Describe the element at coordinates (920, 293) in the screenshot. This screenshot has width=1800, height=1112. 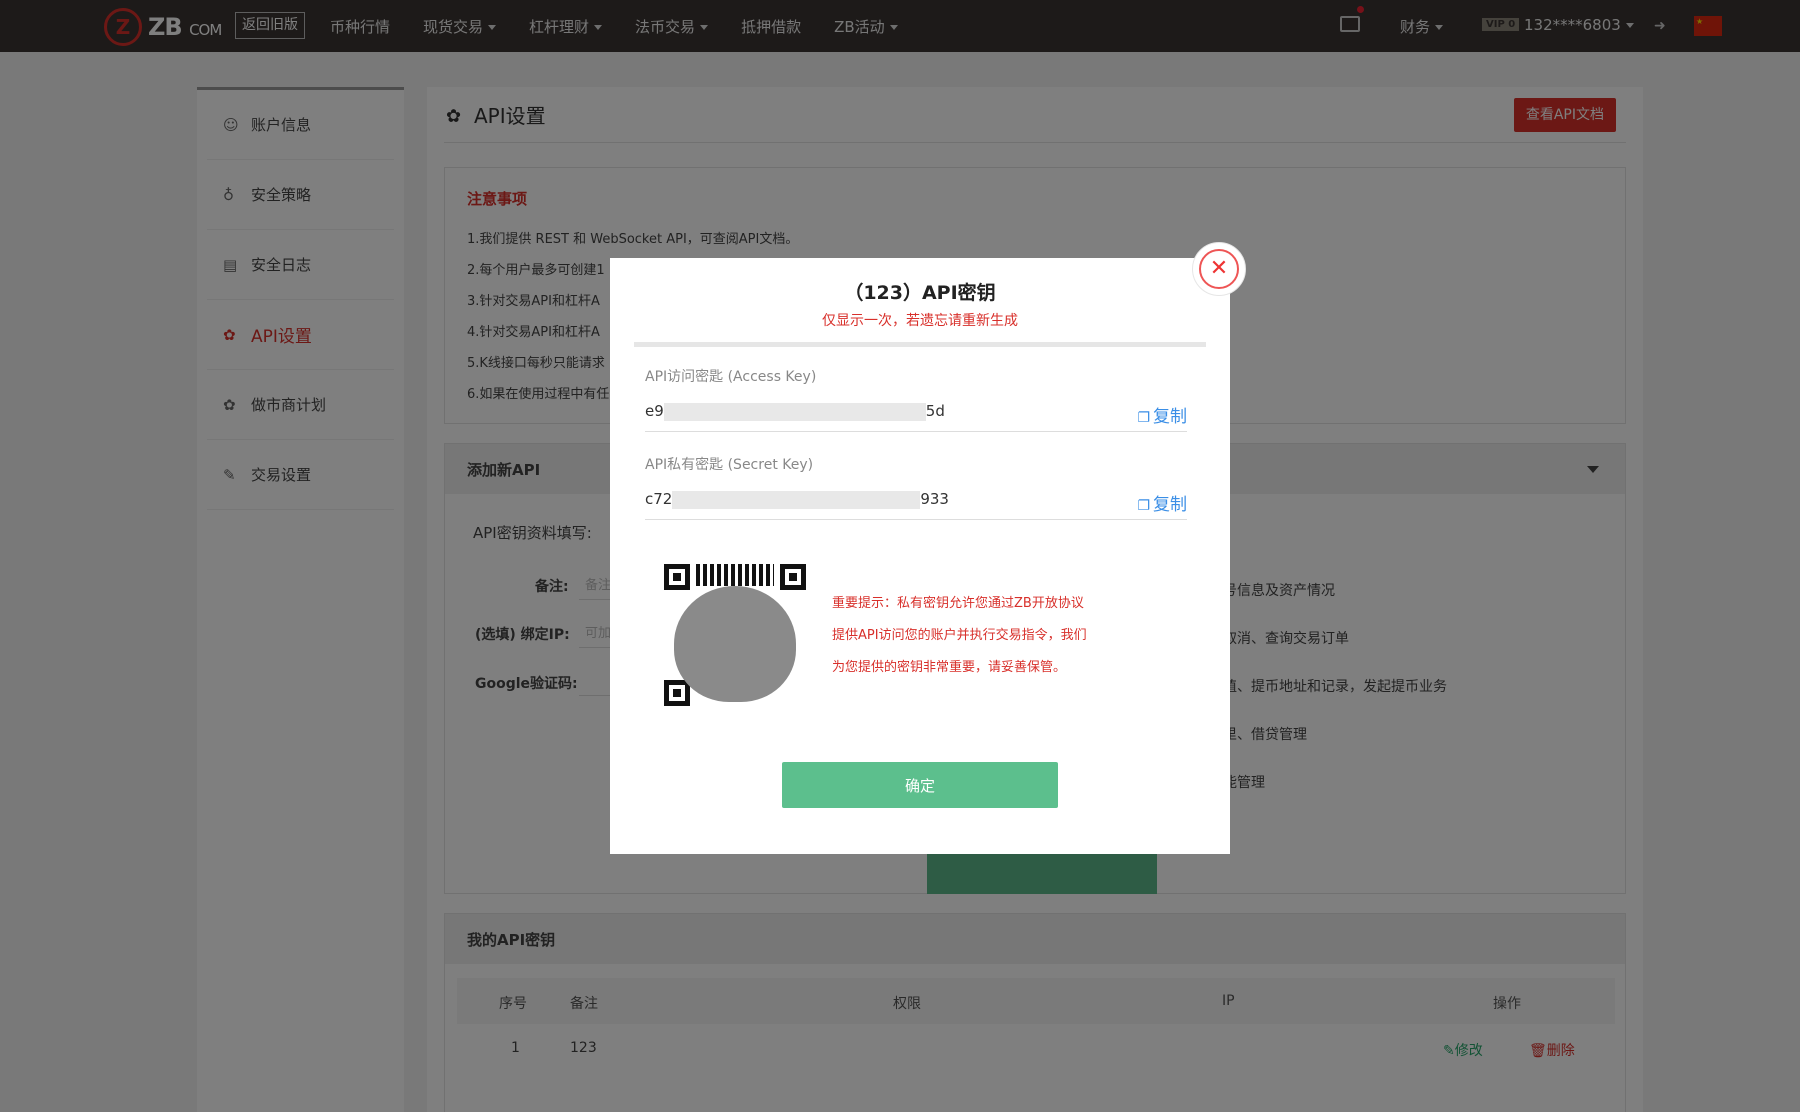
I see `modal-title: （123）API密钥` at that location.